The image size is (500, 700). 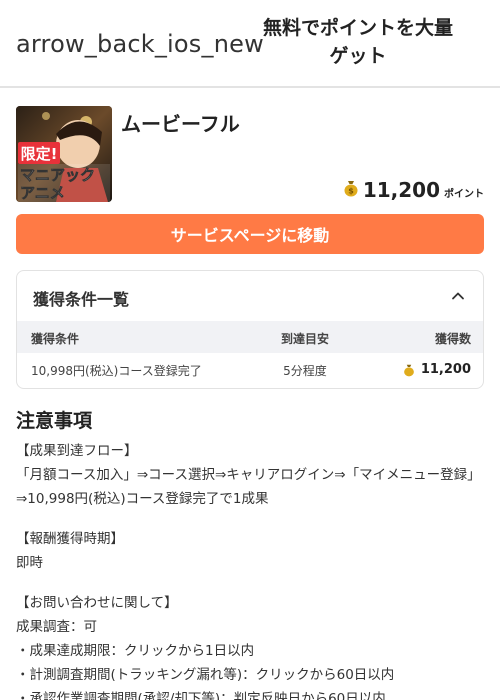 What do you see at coordinates (97, 603) in the screenshot?
I see `contact-heading: 【お問い合わせに関して】` at bounding box center [97, 603].